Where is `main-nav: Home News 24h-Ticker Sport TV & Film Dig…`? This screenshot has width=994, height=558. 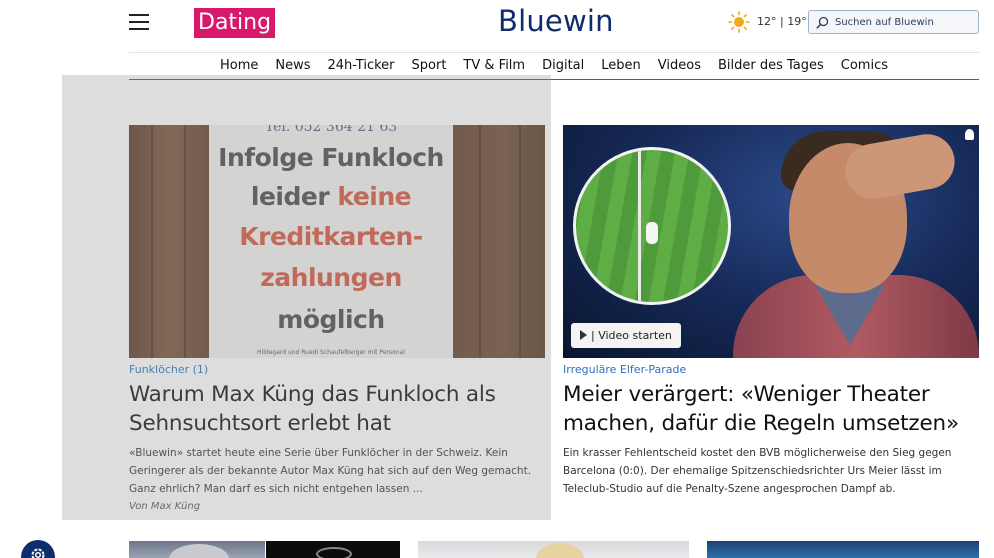
main-nav: Home News 24h-Ticker Sport TV & Film Dig… is located at coordinates (554, 67).